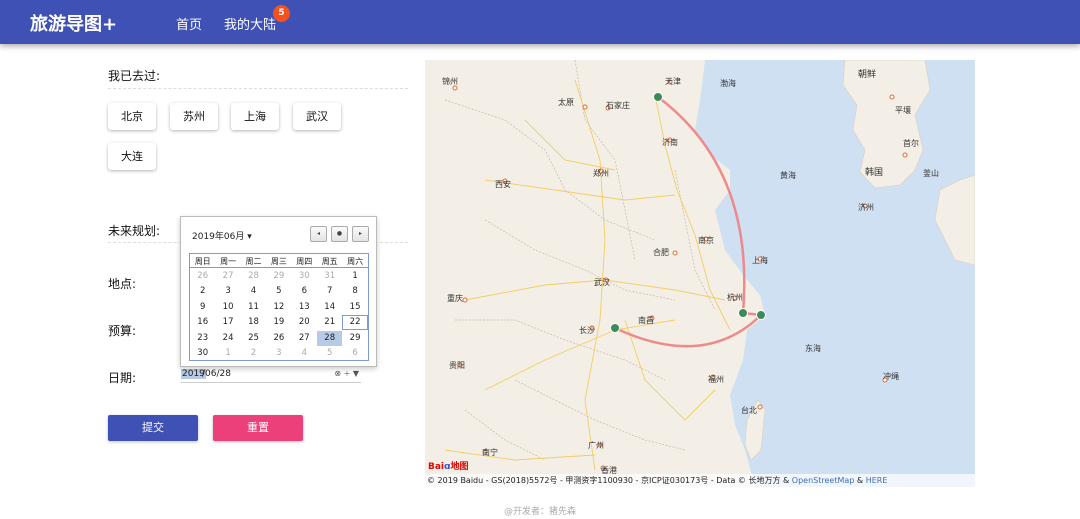 The height and width of the screenshot is (519, 1080). I want to click on calendar-day: 15, so click(354, 307).